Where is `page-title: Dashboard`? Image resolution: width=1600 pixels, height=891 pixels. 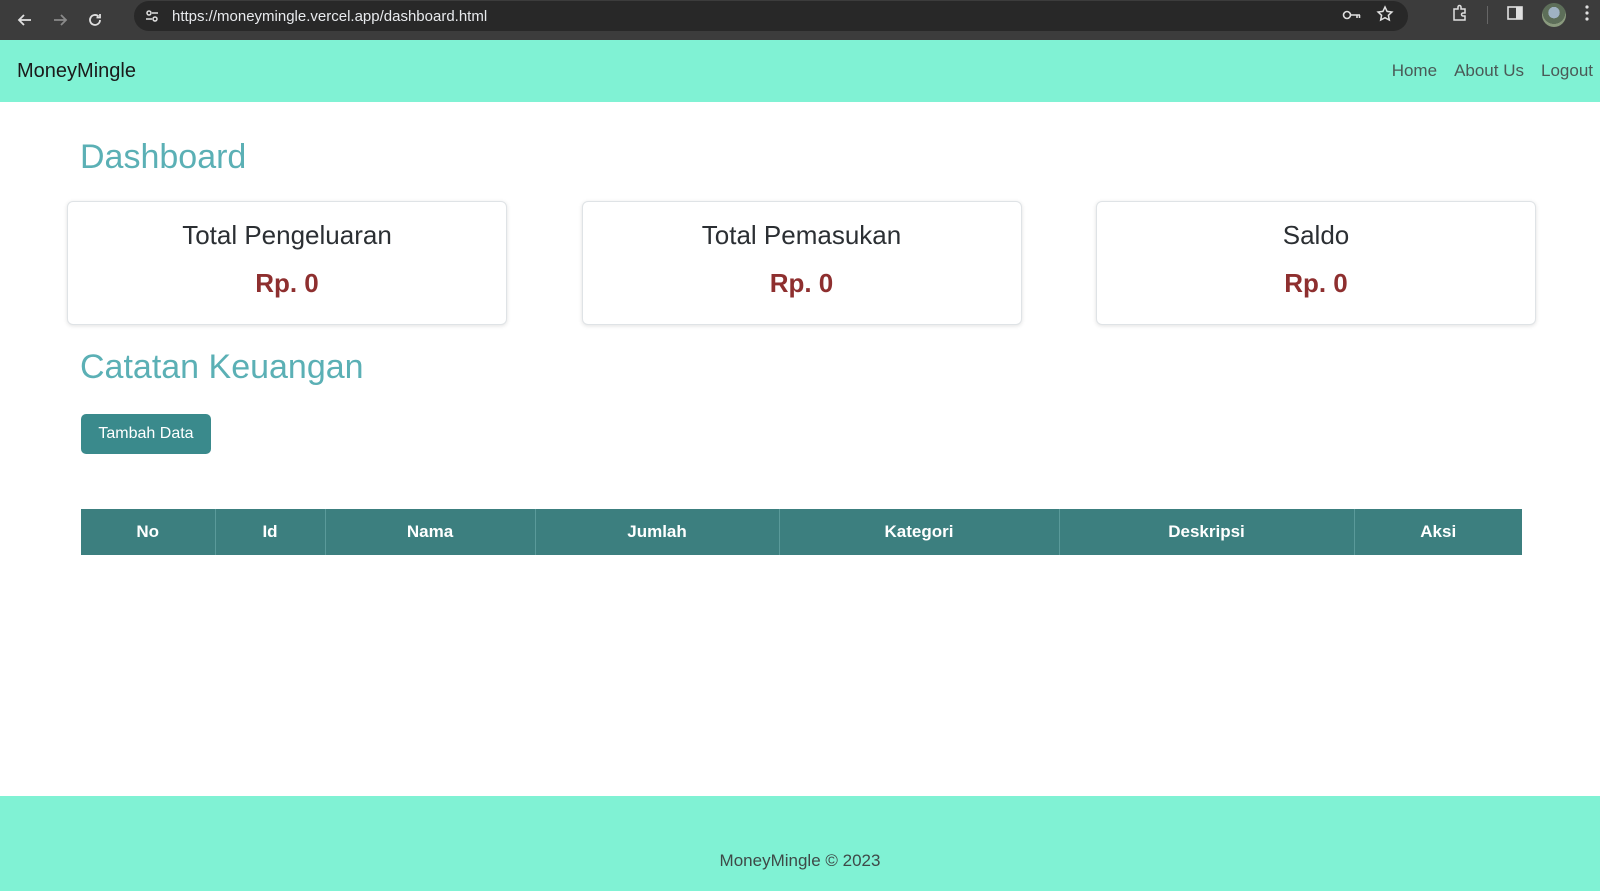 page-title: Dashboard is located at coordinates (163, 157).